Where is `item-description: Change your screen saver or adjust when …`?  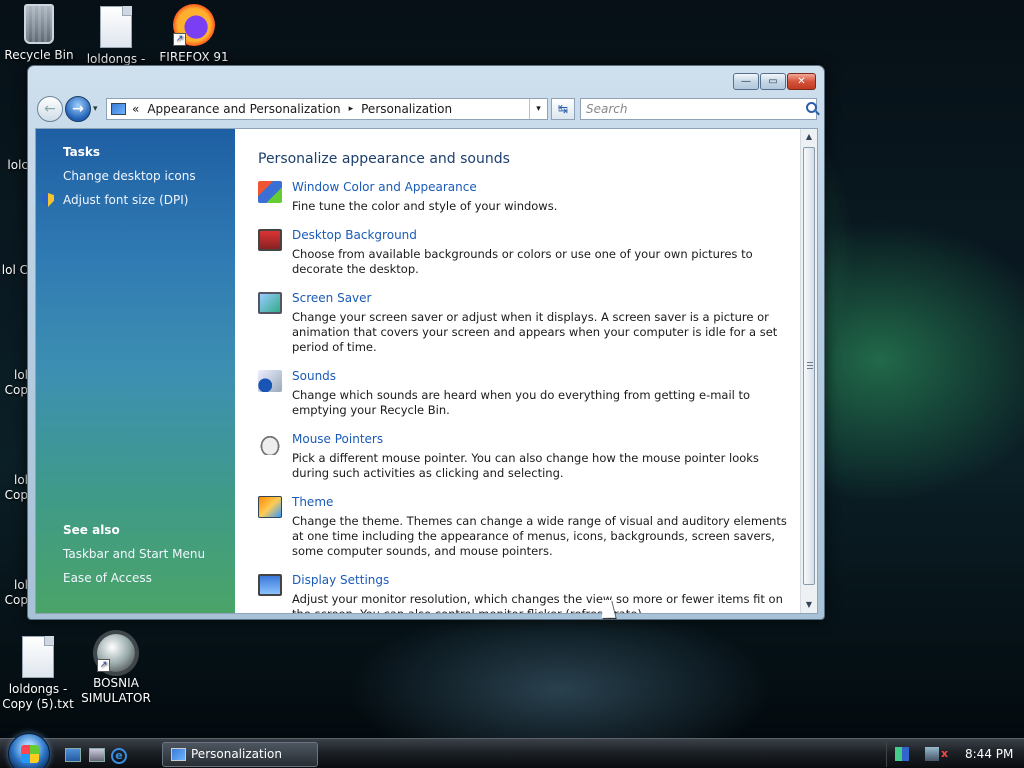
item-description: Change your screen saver or adjust when … is located at coordinates (535, 332).